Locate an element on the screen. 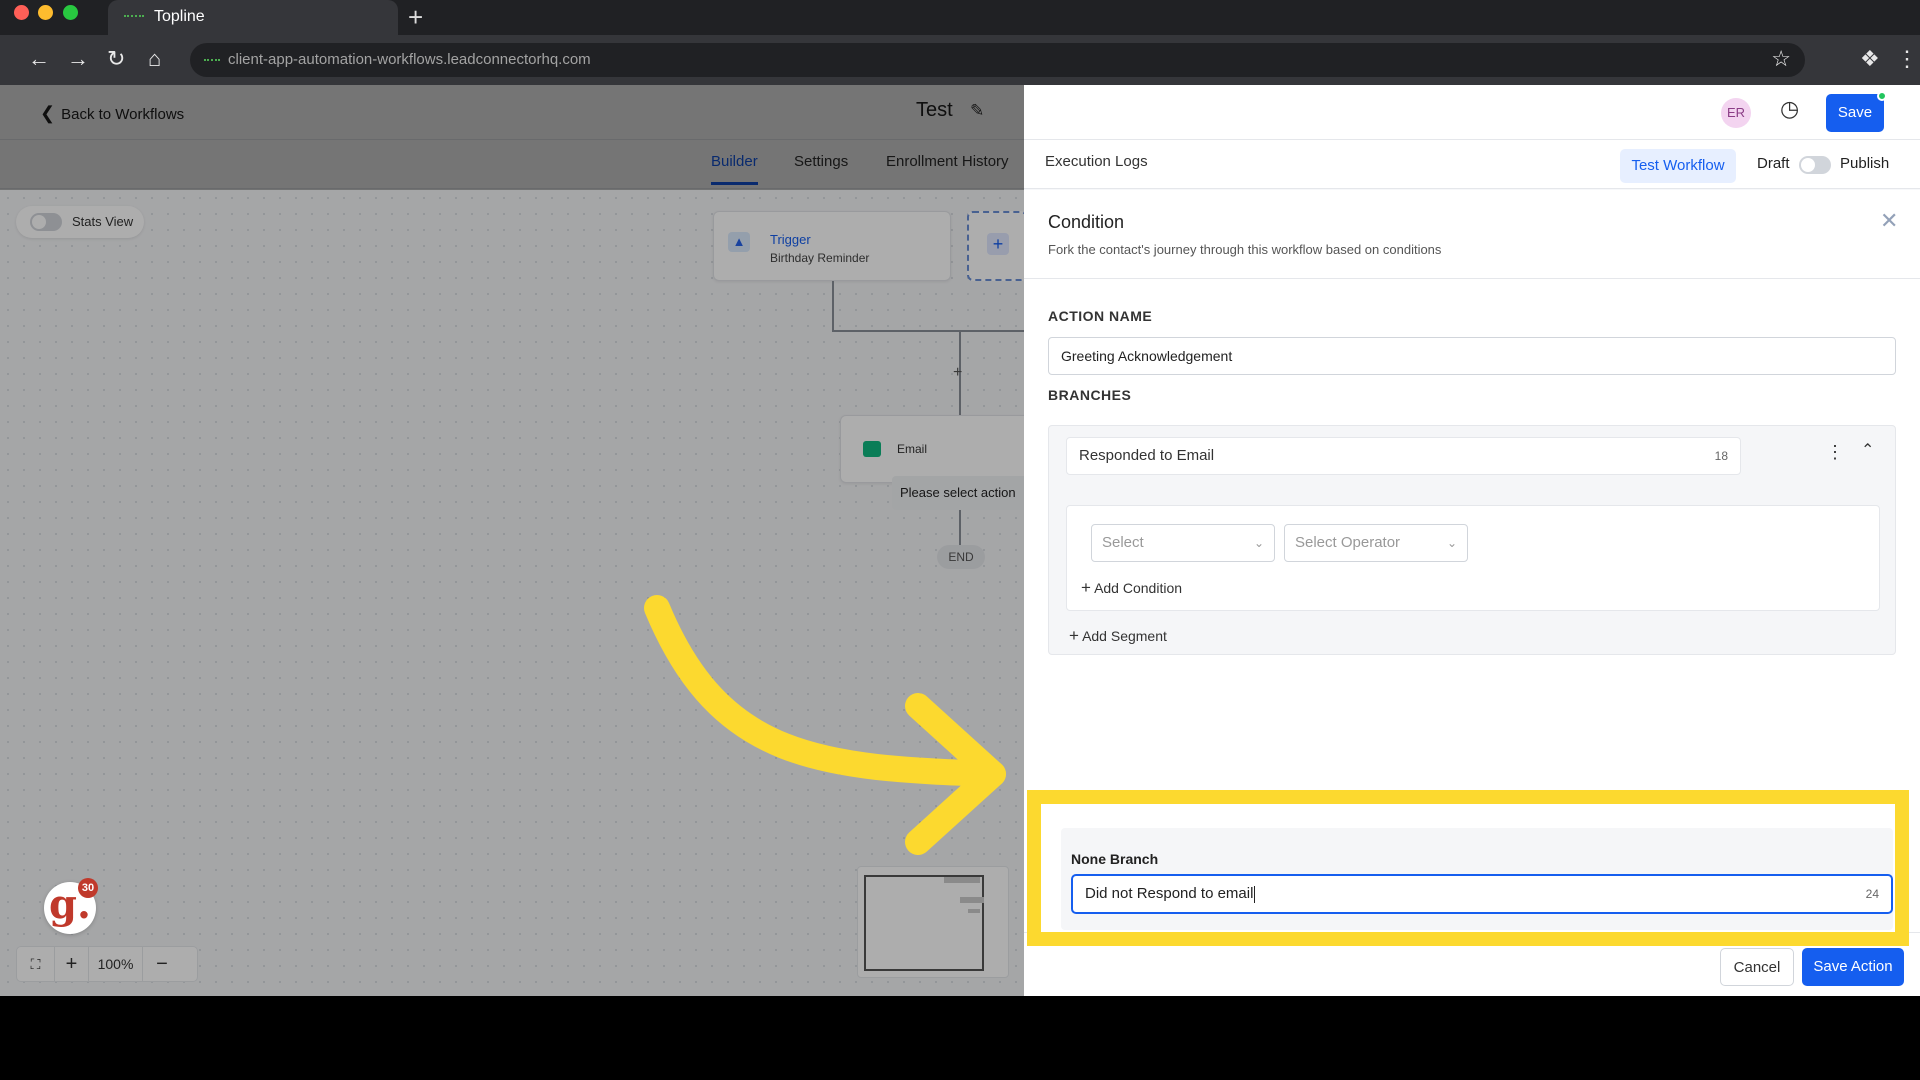 The width and height of the screenshot is (1920, 1080). action-name-input: Greeting Acknowledgement is located at coordinates (1472, 356).